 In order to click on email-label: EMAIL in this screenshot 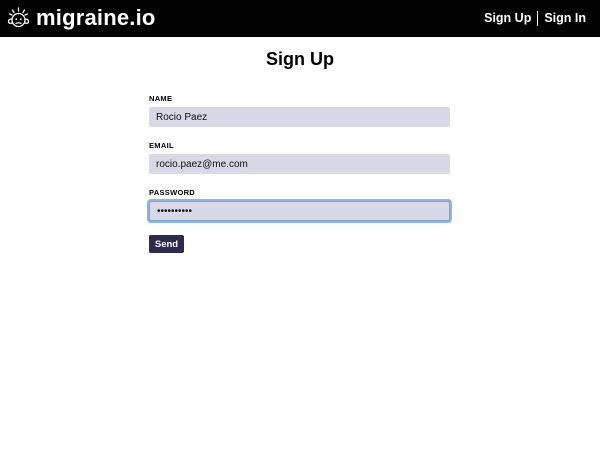, I will do `click(161, 145)`.